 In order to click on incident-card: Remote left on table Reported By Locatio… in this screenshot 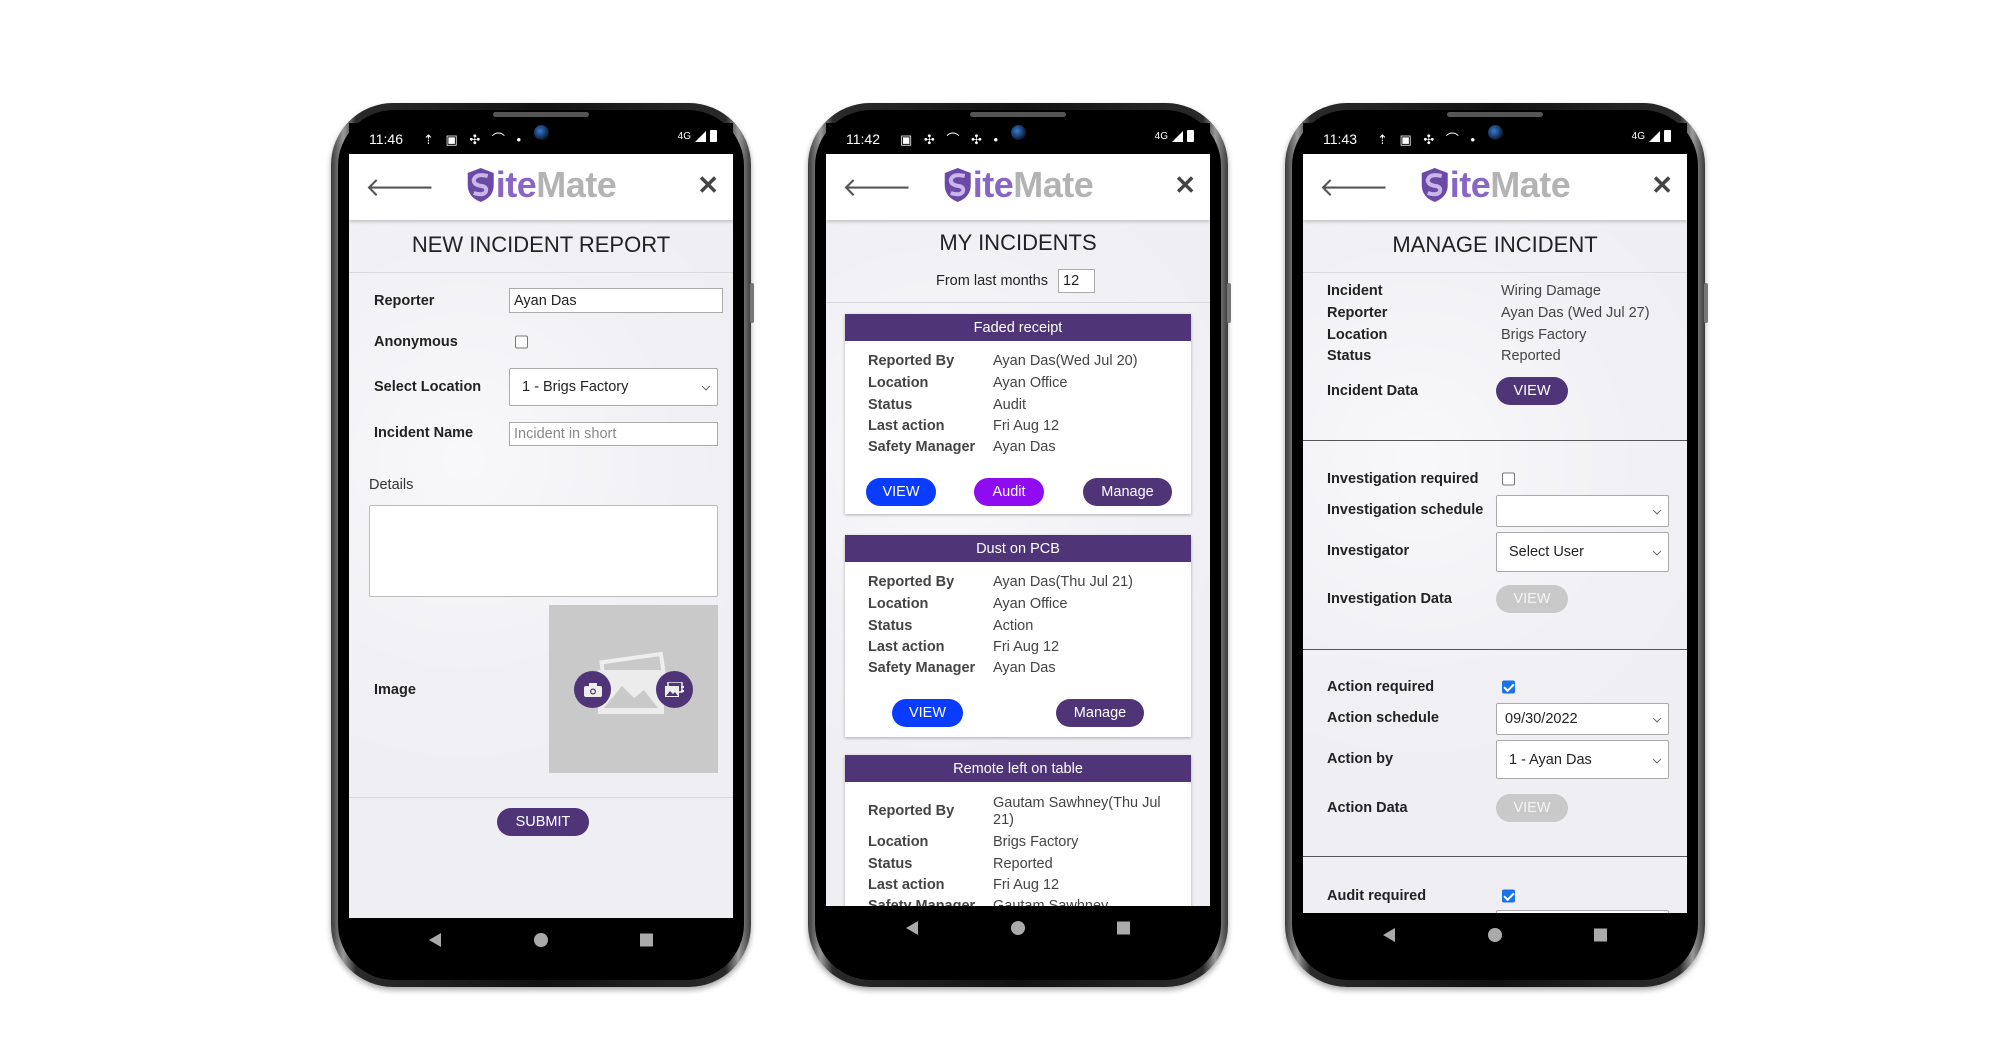, I will do `click(1018, 830)`.